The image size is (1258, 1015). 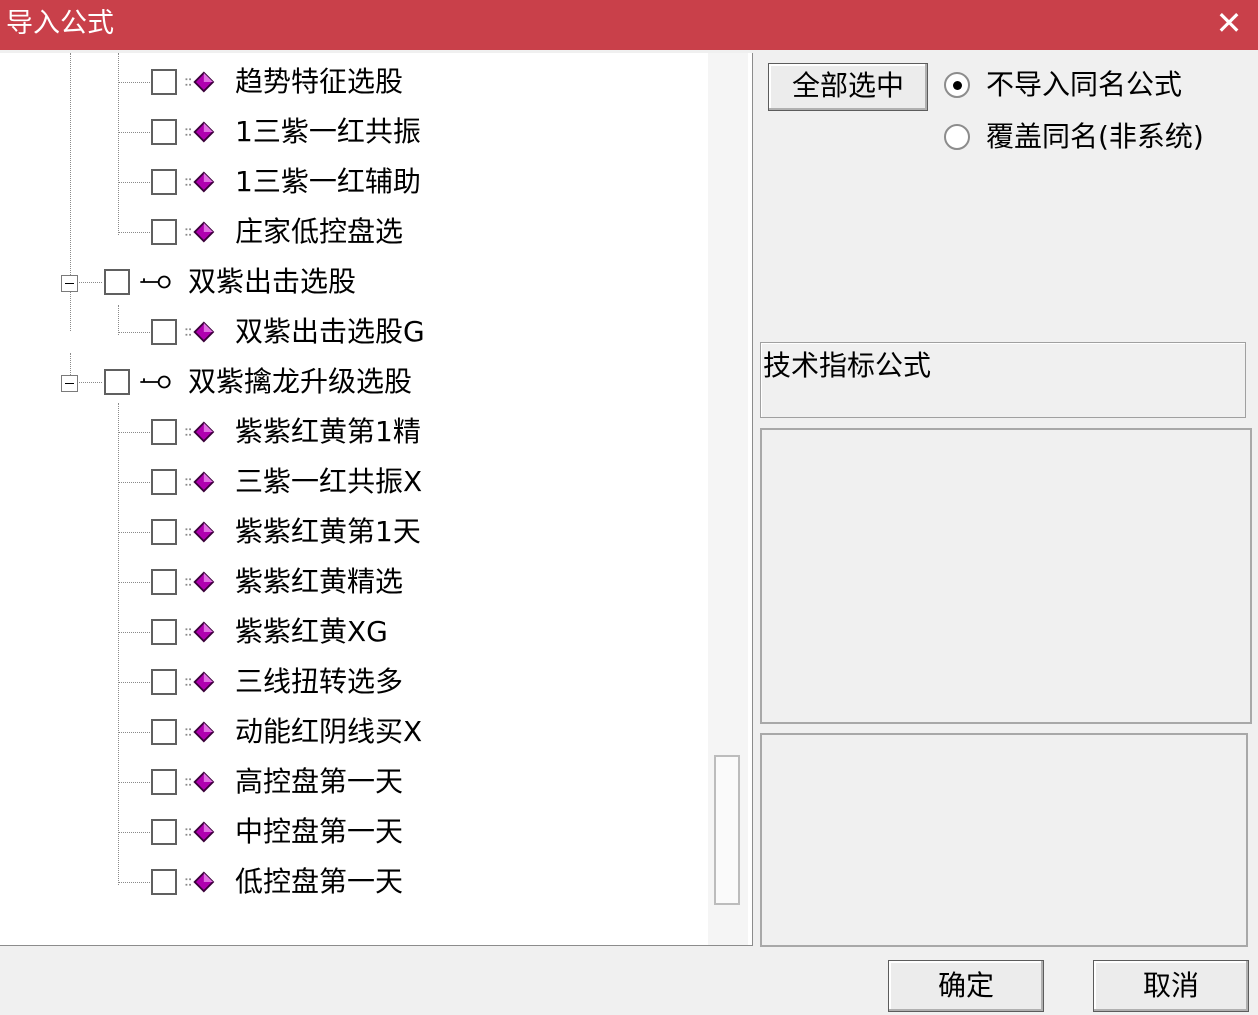 What do you see at coordinates (328, 181) in the screenshot?
I see `tree-item-label: 1三紫一红辅助` at bounding box center [328, 181].